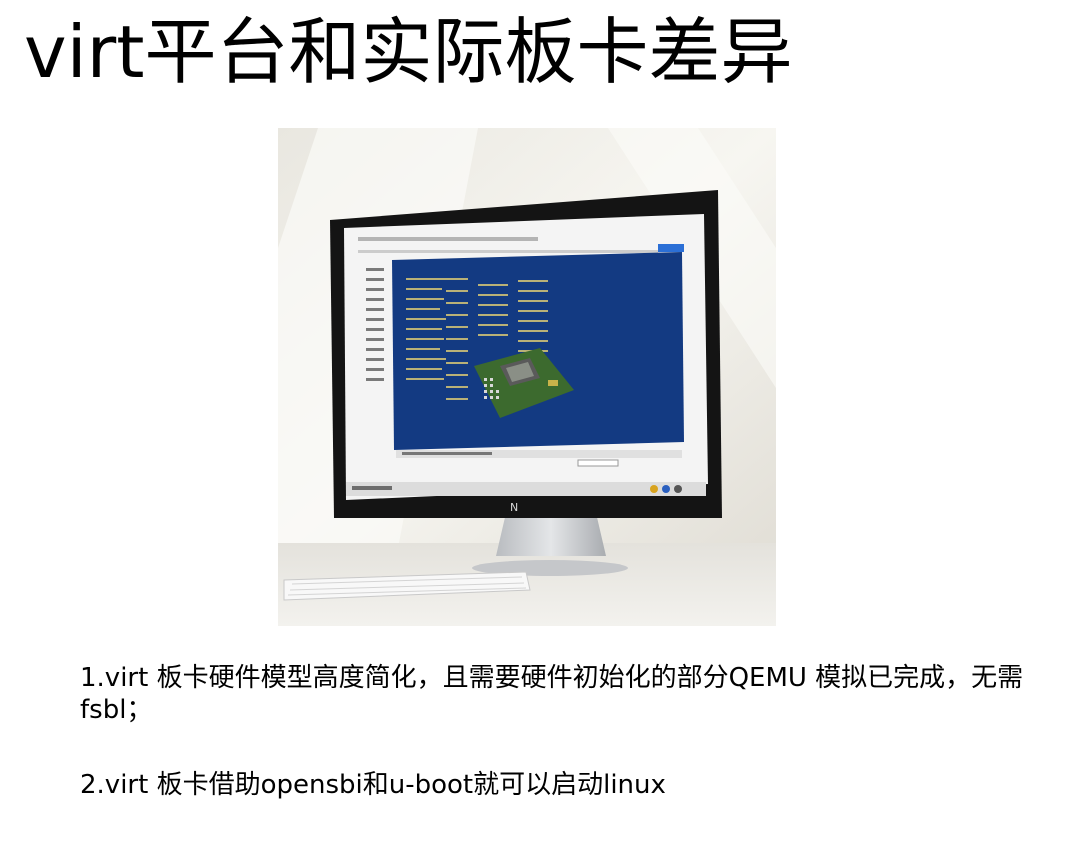 Image resolution: width=1089 pixels, height=847 pixels. I want to click on slide-title: virt平台和实际板卡差异, so click(408, 52).